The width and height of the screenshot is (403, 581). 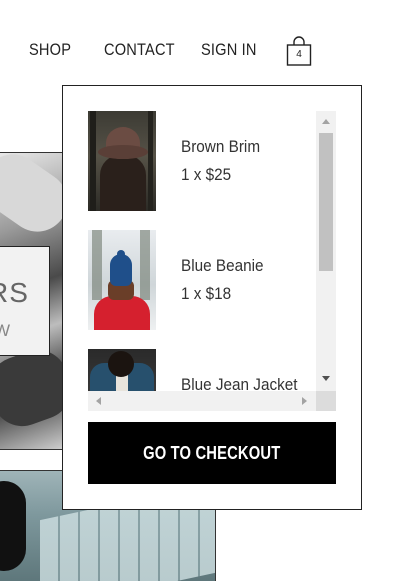 I want to click on scroll-left-arrow-icon, so click(x=98, y=401).